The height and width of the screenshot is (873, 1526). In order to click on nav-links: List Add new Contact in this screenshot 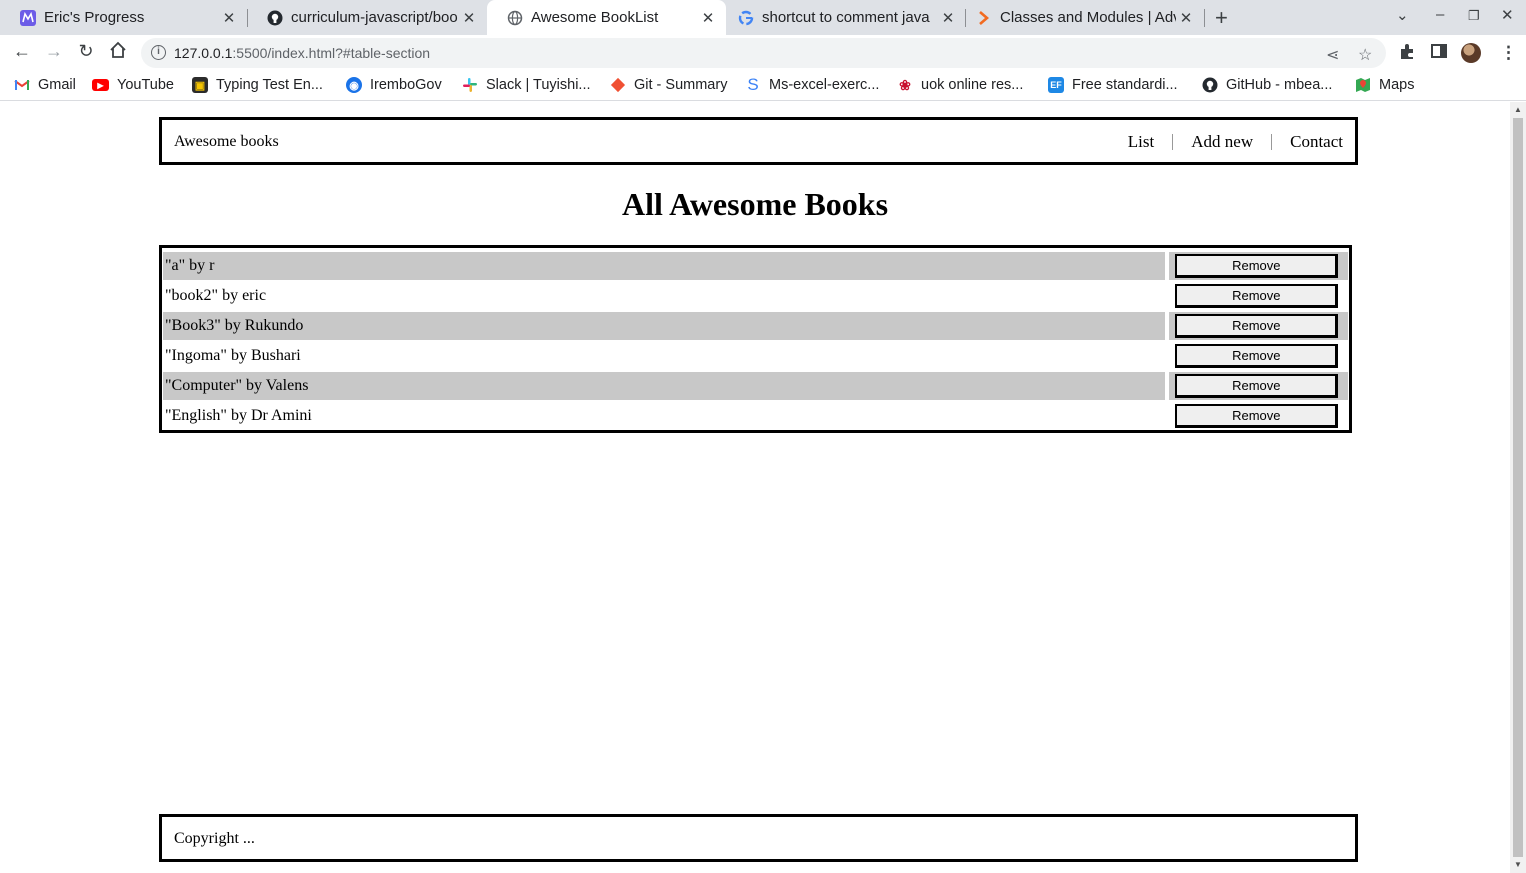, I will do `click(1235, 142)`.